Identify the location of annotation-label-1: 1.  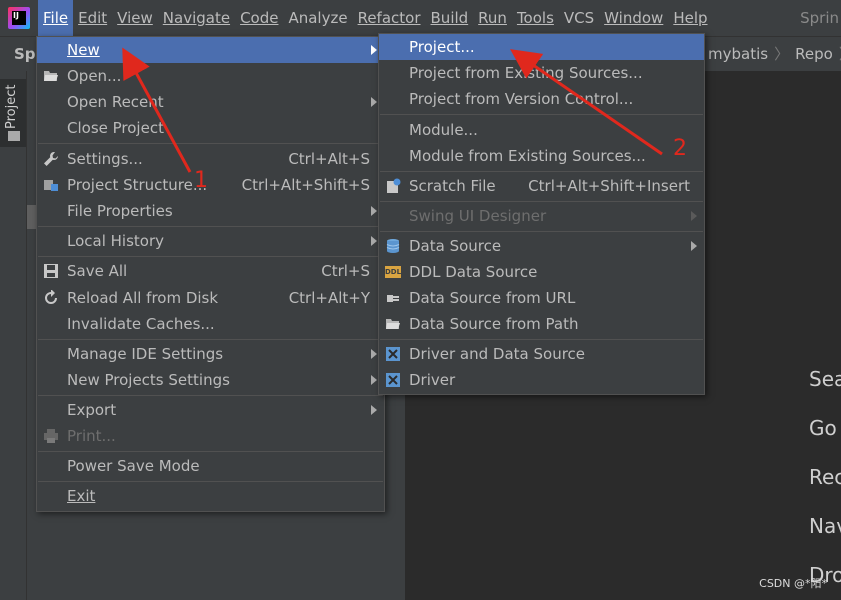
(201, 180).